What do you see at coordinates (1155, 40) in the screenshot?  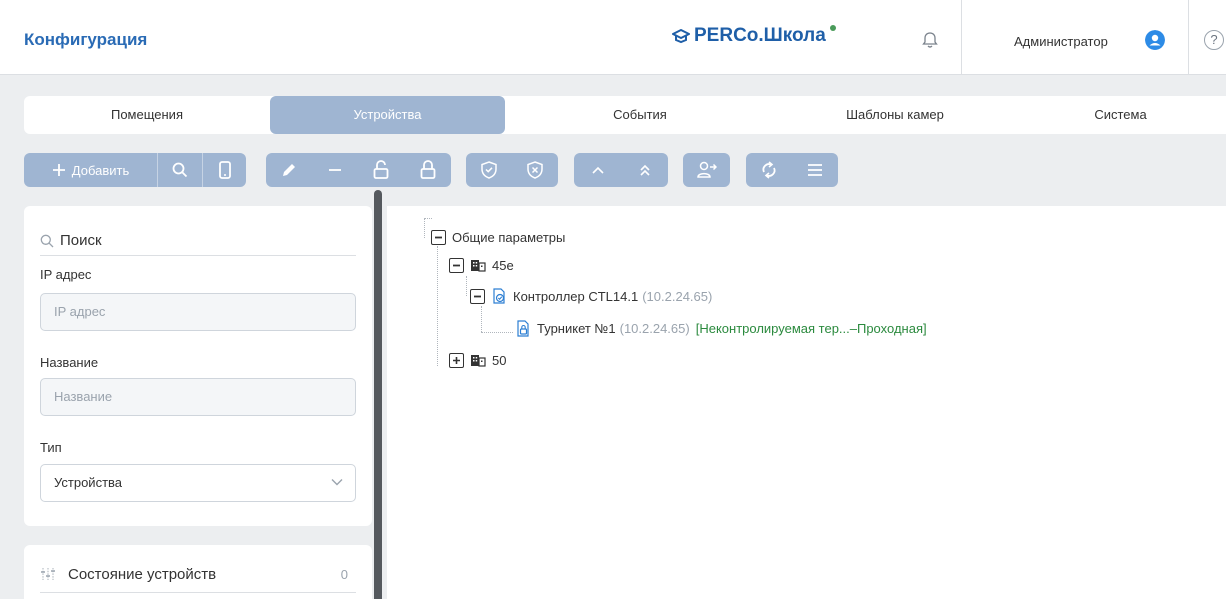 I see `user-avatar-icon` at bounding box center [1155, 40].